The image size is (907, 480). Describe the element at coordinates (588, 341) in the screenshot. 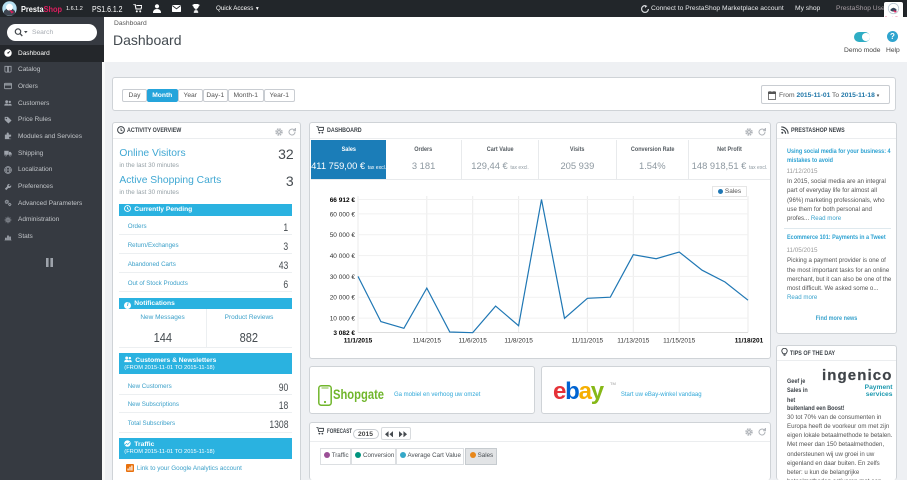

I see `svg-text: 11/11/2015` at that location.